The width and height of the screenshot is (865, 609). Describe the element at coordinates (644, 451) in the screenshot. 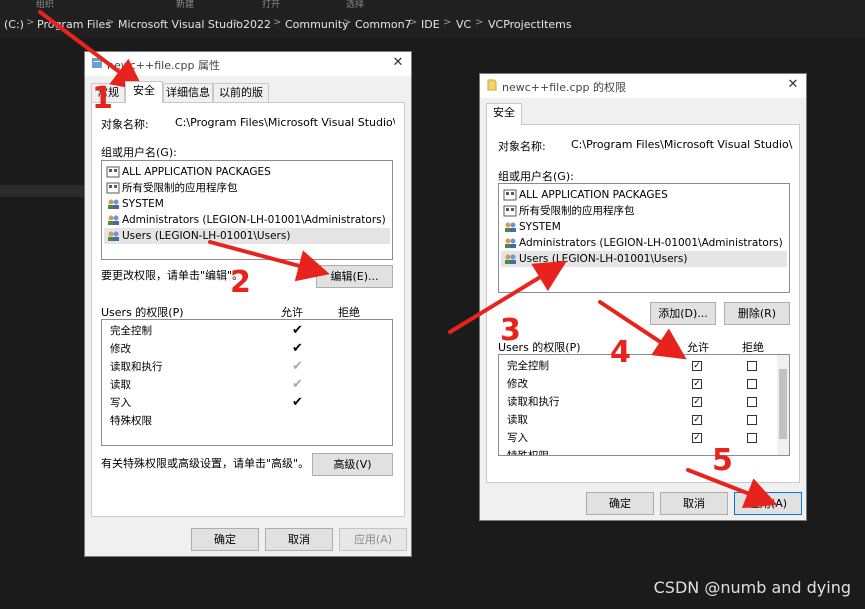

I see `permission-row: 特殊权限` at that location.